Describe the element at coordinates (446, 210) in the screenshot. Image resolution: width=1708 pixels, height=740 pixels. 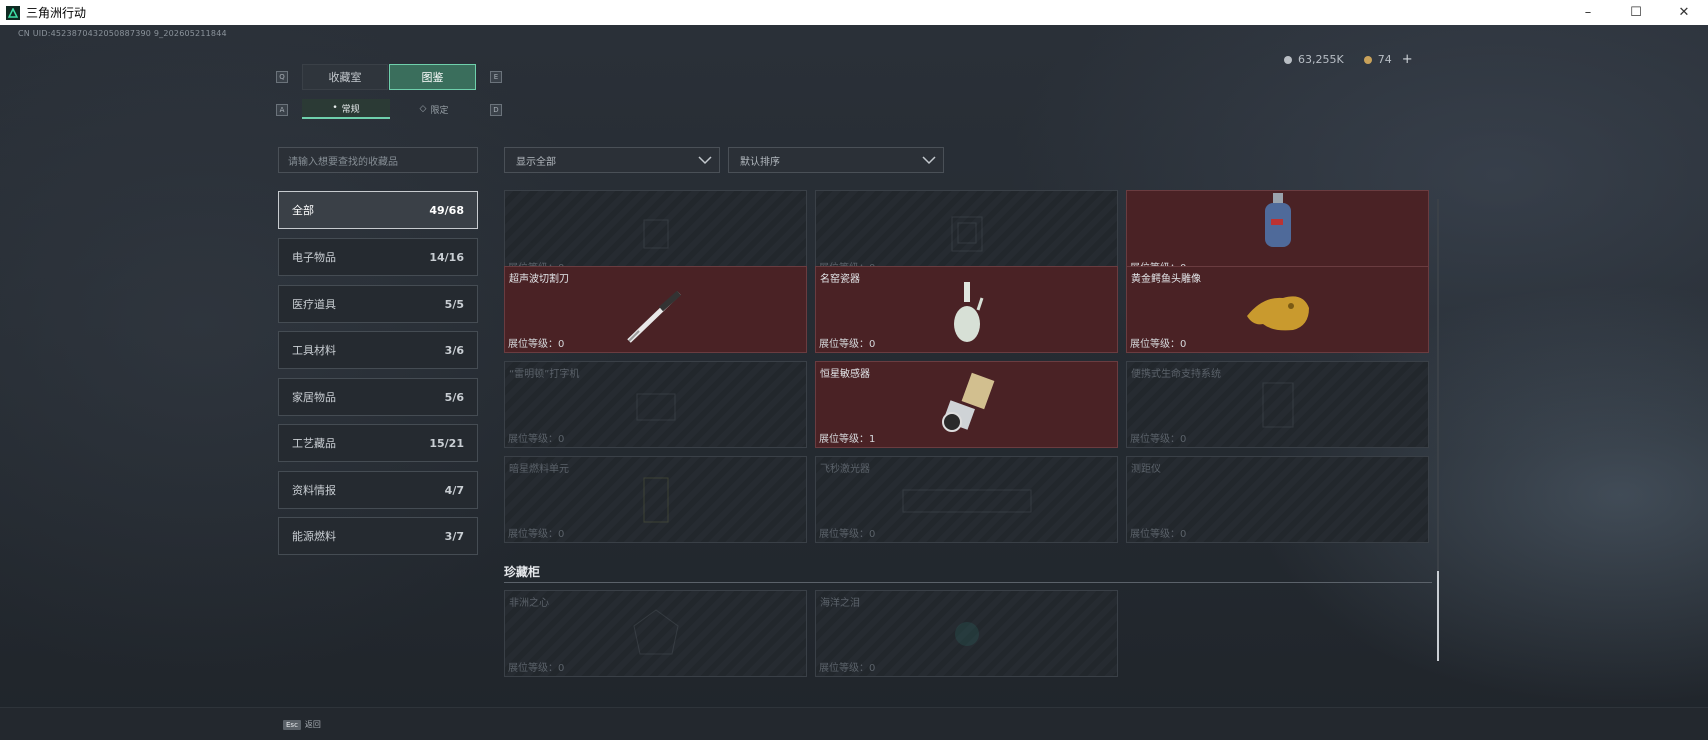
I see `category-count: 49/68` at that location.